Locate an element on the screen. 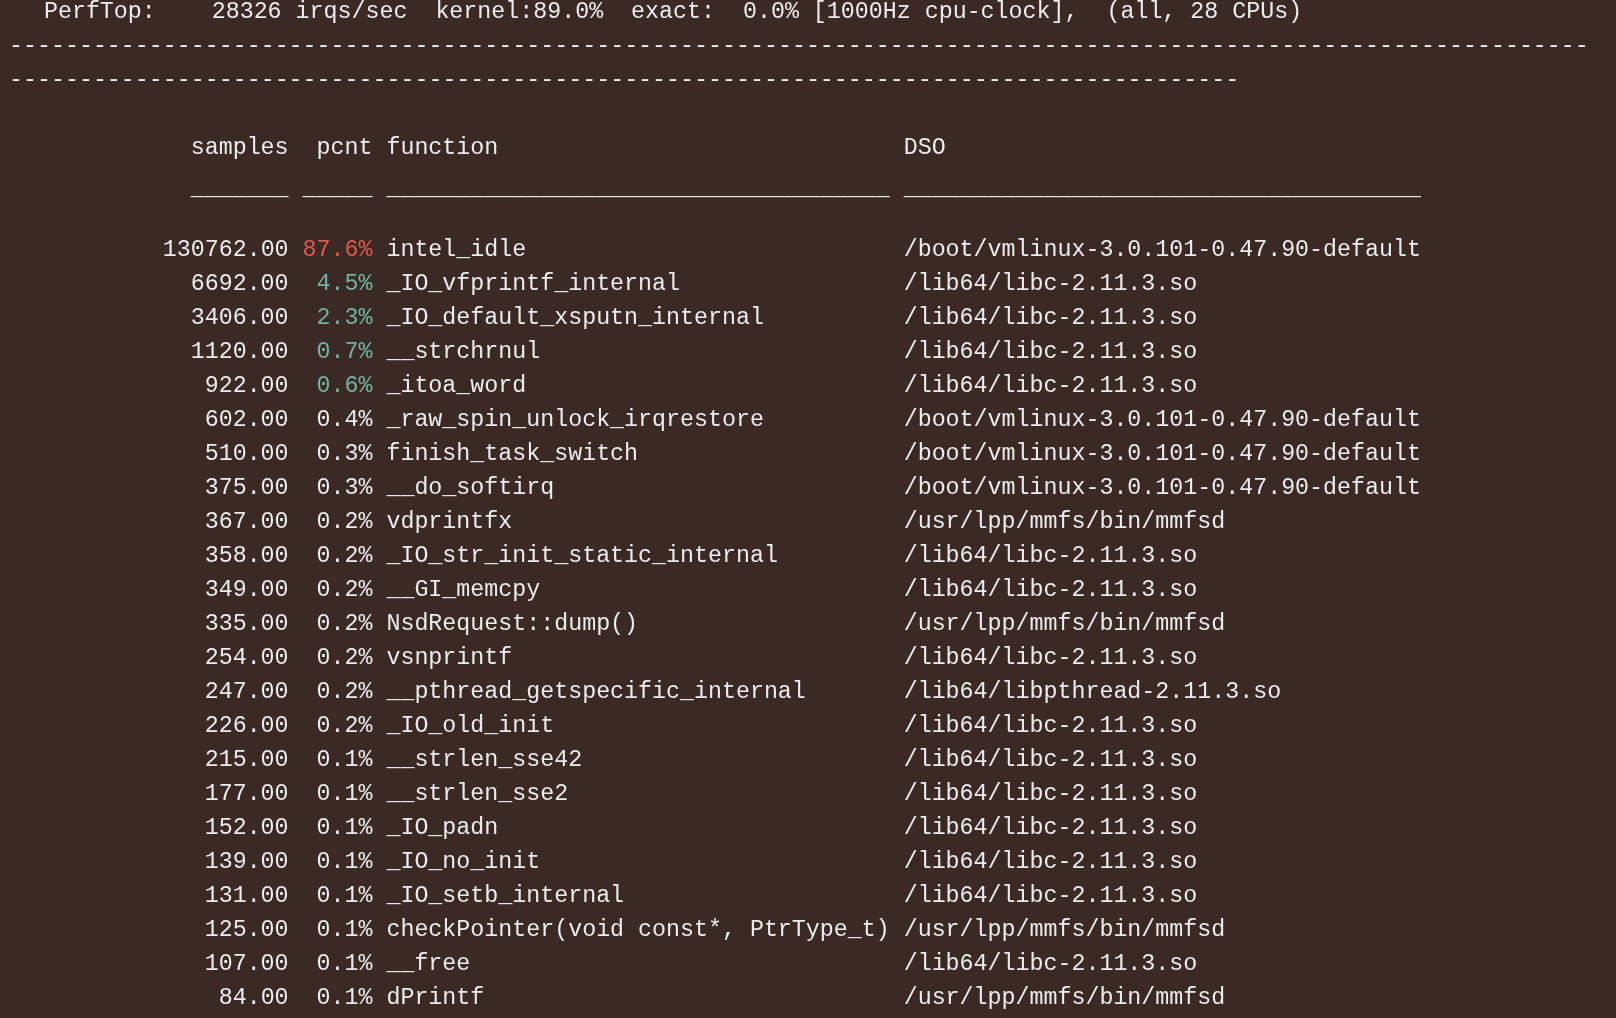 The height and width of the screenshot is (1018, 1616). function-name: __strlen_sse2 is located at coordinates (477, 794).